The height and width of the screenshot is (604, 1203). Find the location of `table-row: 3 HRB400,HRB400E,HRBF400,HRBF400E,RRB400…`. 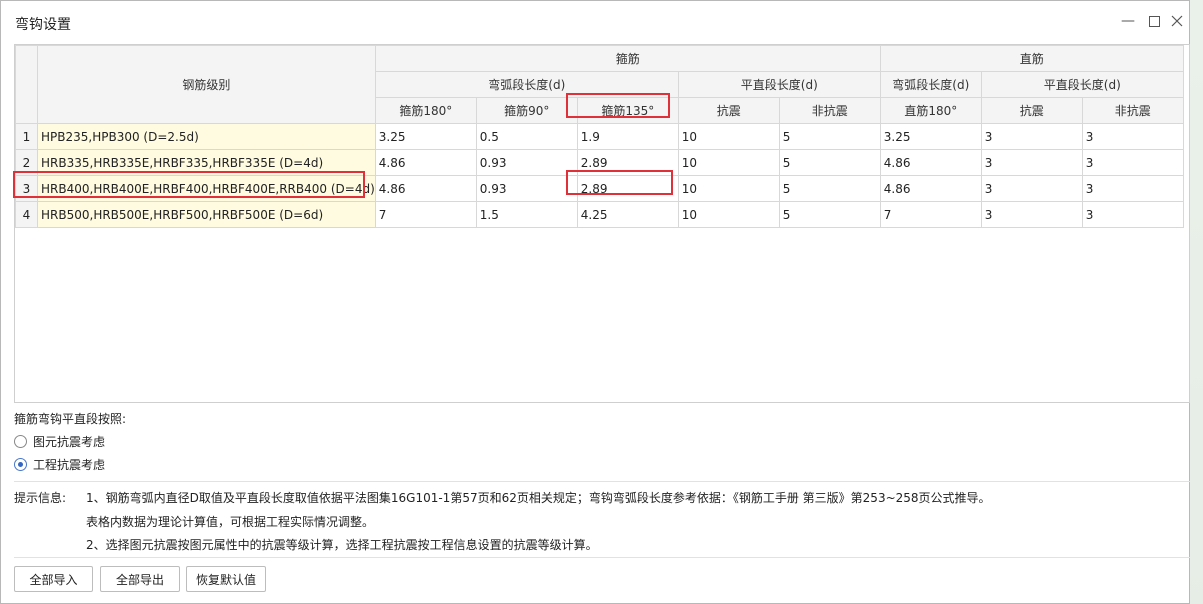

table-row: 3 HRB400,HRB400E,HRBF400,HRBF400E,RRB400… is located at coordinates (599, 188).